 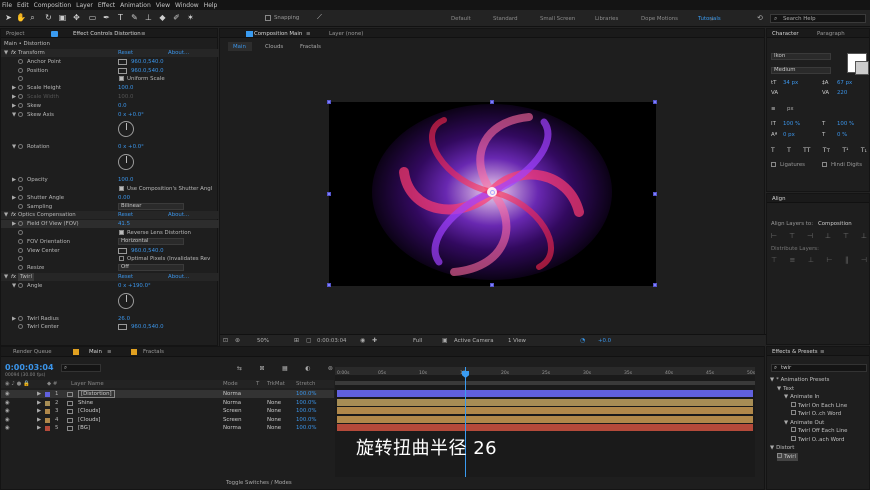 What do you see at coordinates (445, 340) in the screenshot?
I see `region-of-interest-icon: ▣` at bounding box center [445, 340].